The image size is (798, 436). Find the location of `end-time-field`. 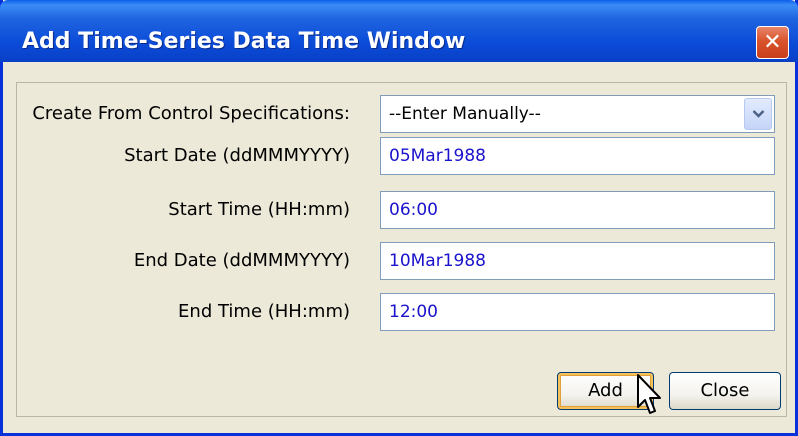

end-time-field is located at coordinates (577, 312).